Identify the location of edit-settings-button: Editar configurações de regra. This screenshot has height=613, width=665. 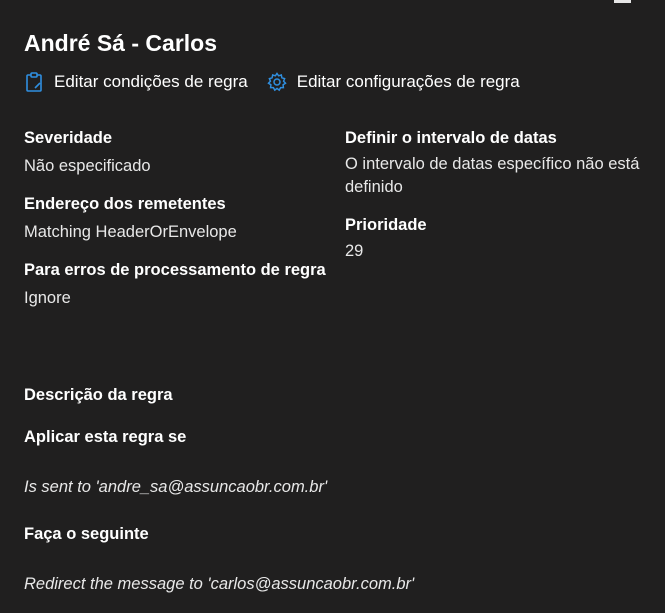
(393, 82).